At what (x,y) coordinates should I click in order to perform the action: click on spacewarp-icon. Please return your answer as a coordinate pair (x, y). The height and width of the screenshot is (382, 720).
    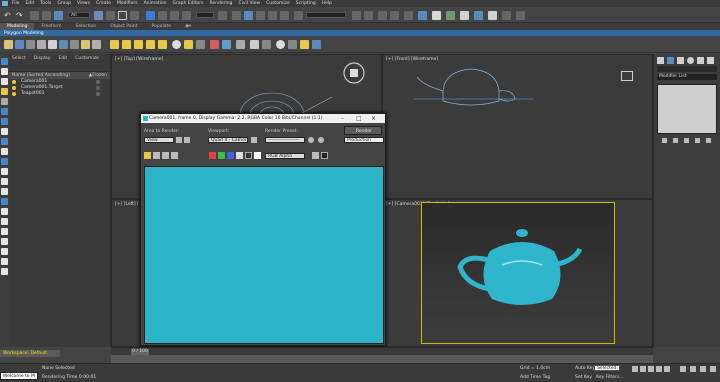
    Looking at the image, I should click on (214, 44).